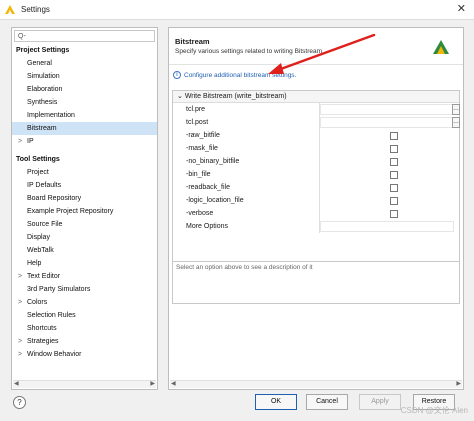 The image size is (474, 421). Describe the element at coordinates (387, 226) in the screenshot. I see `more-options-value` at that location.